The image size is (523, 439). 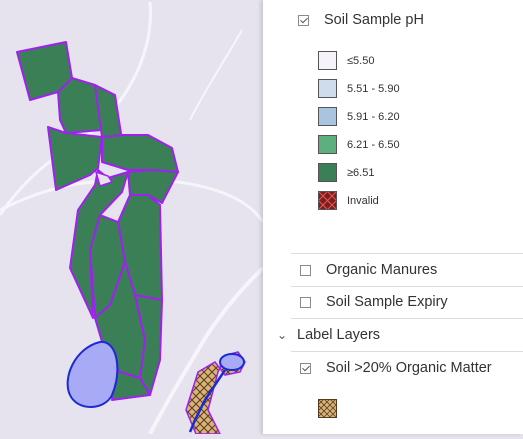 I want to click on soil-ph-label: Soil Sample pH, so click(x=374, y=20).